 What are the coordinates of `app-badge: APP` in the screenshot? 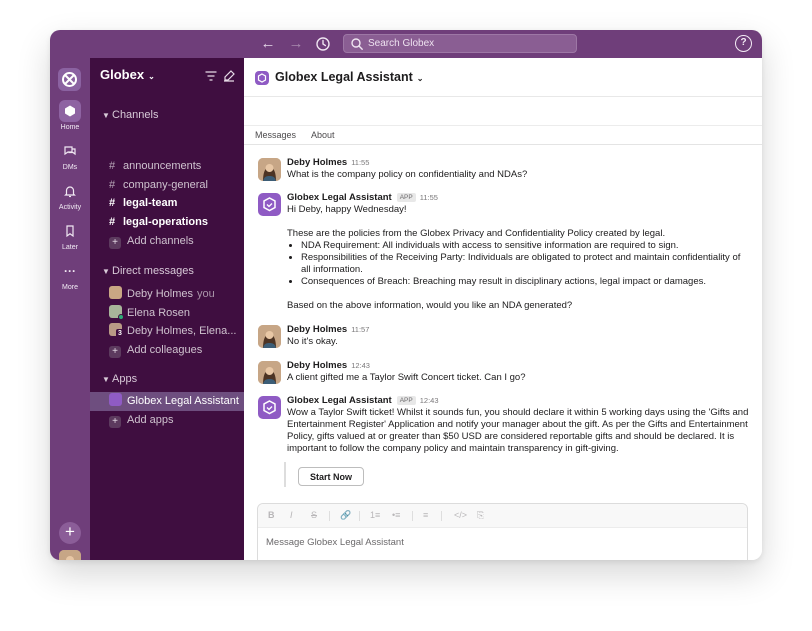 It's located at (406, 197).